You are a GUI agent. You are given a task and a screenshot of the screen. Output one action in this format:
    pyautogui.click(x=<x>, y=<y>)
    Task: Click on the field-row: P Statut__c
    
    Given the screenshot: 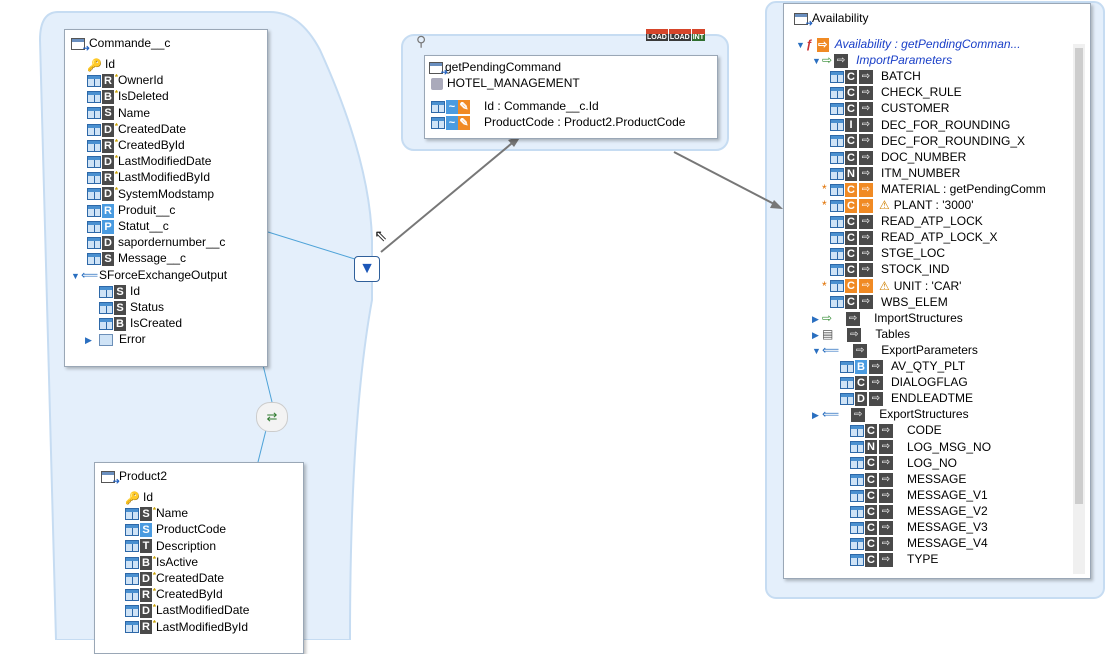 What is the action you would take?
    pyautogui.click(x=128, y=226)
    